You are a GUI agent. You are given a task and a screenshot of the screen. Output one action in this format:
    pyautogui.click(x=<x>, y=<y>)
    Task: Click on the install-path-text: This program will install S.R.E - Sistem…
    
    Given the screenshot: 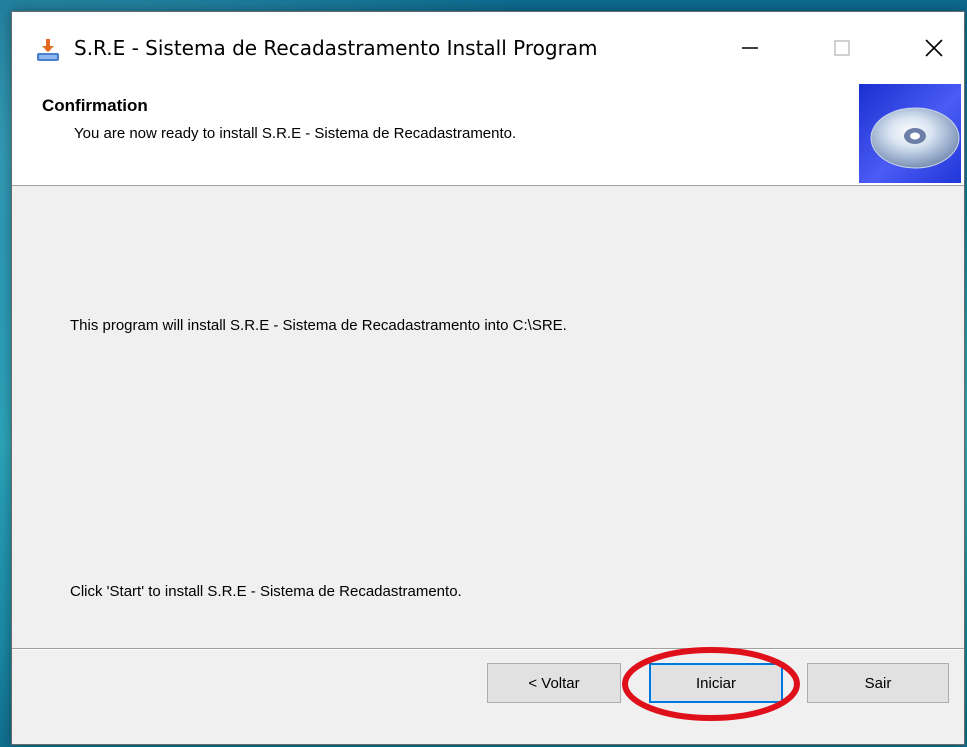 What is the action you would take?
    pyautogui.click(x=318, y=325)
    